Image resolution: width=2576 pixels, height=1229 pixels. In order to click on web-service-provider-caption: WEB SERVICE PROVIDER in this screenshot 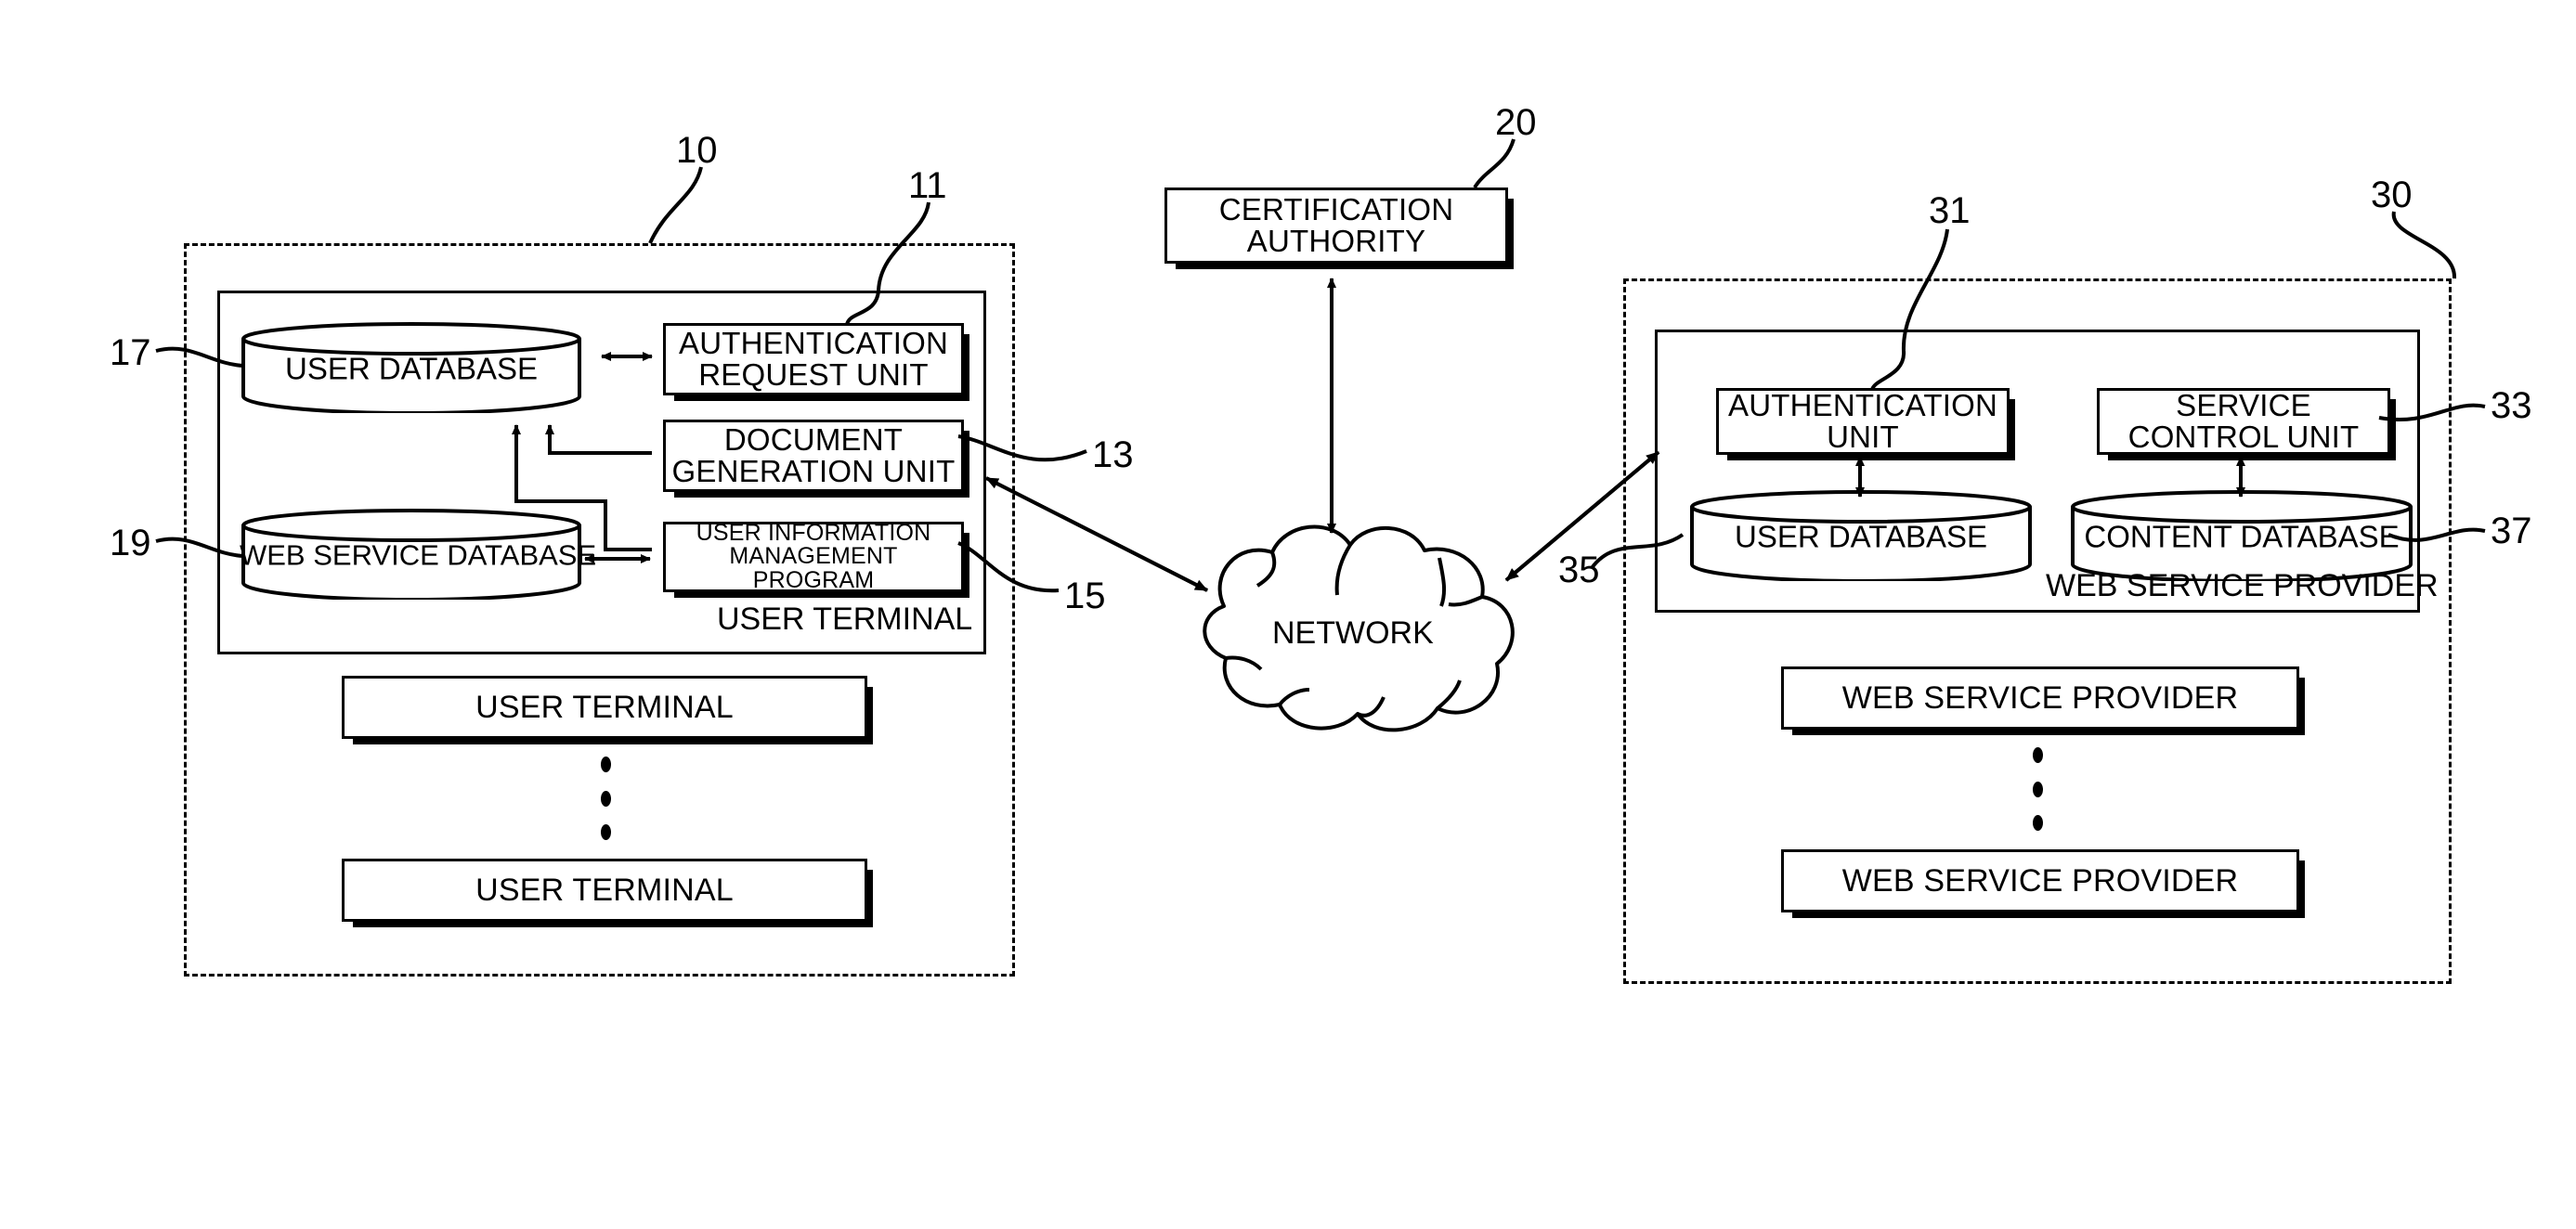, I will do `click(2242, 585)`.